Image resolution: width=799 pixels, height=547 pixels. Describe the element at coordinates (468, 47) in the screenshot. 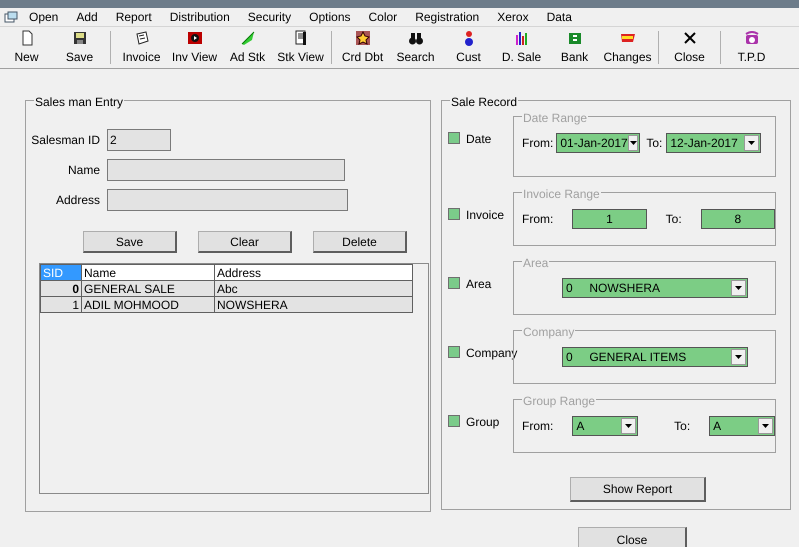

I see `toolbar-button: Cust` at that location.